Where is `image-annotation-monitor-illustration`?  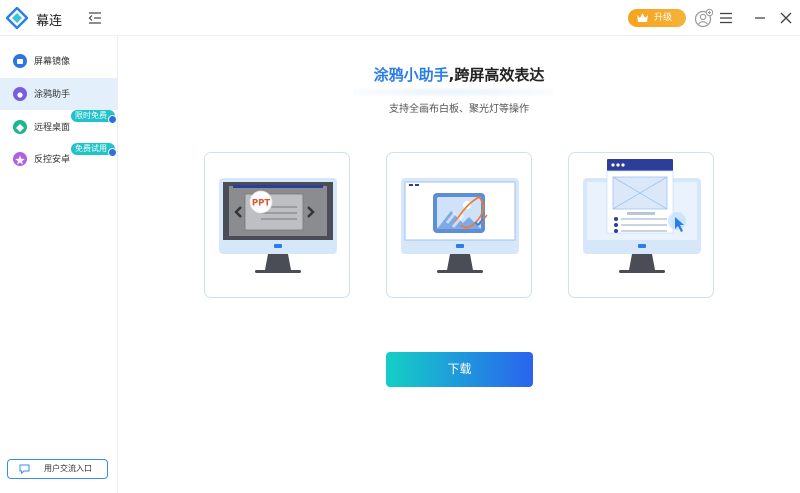
image-annotation-monitor-illustration is located at coordinates (460, 225).